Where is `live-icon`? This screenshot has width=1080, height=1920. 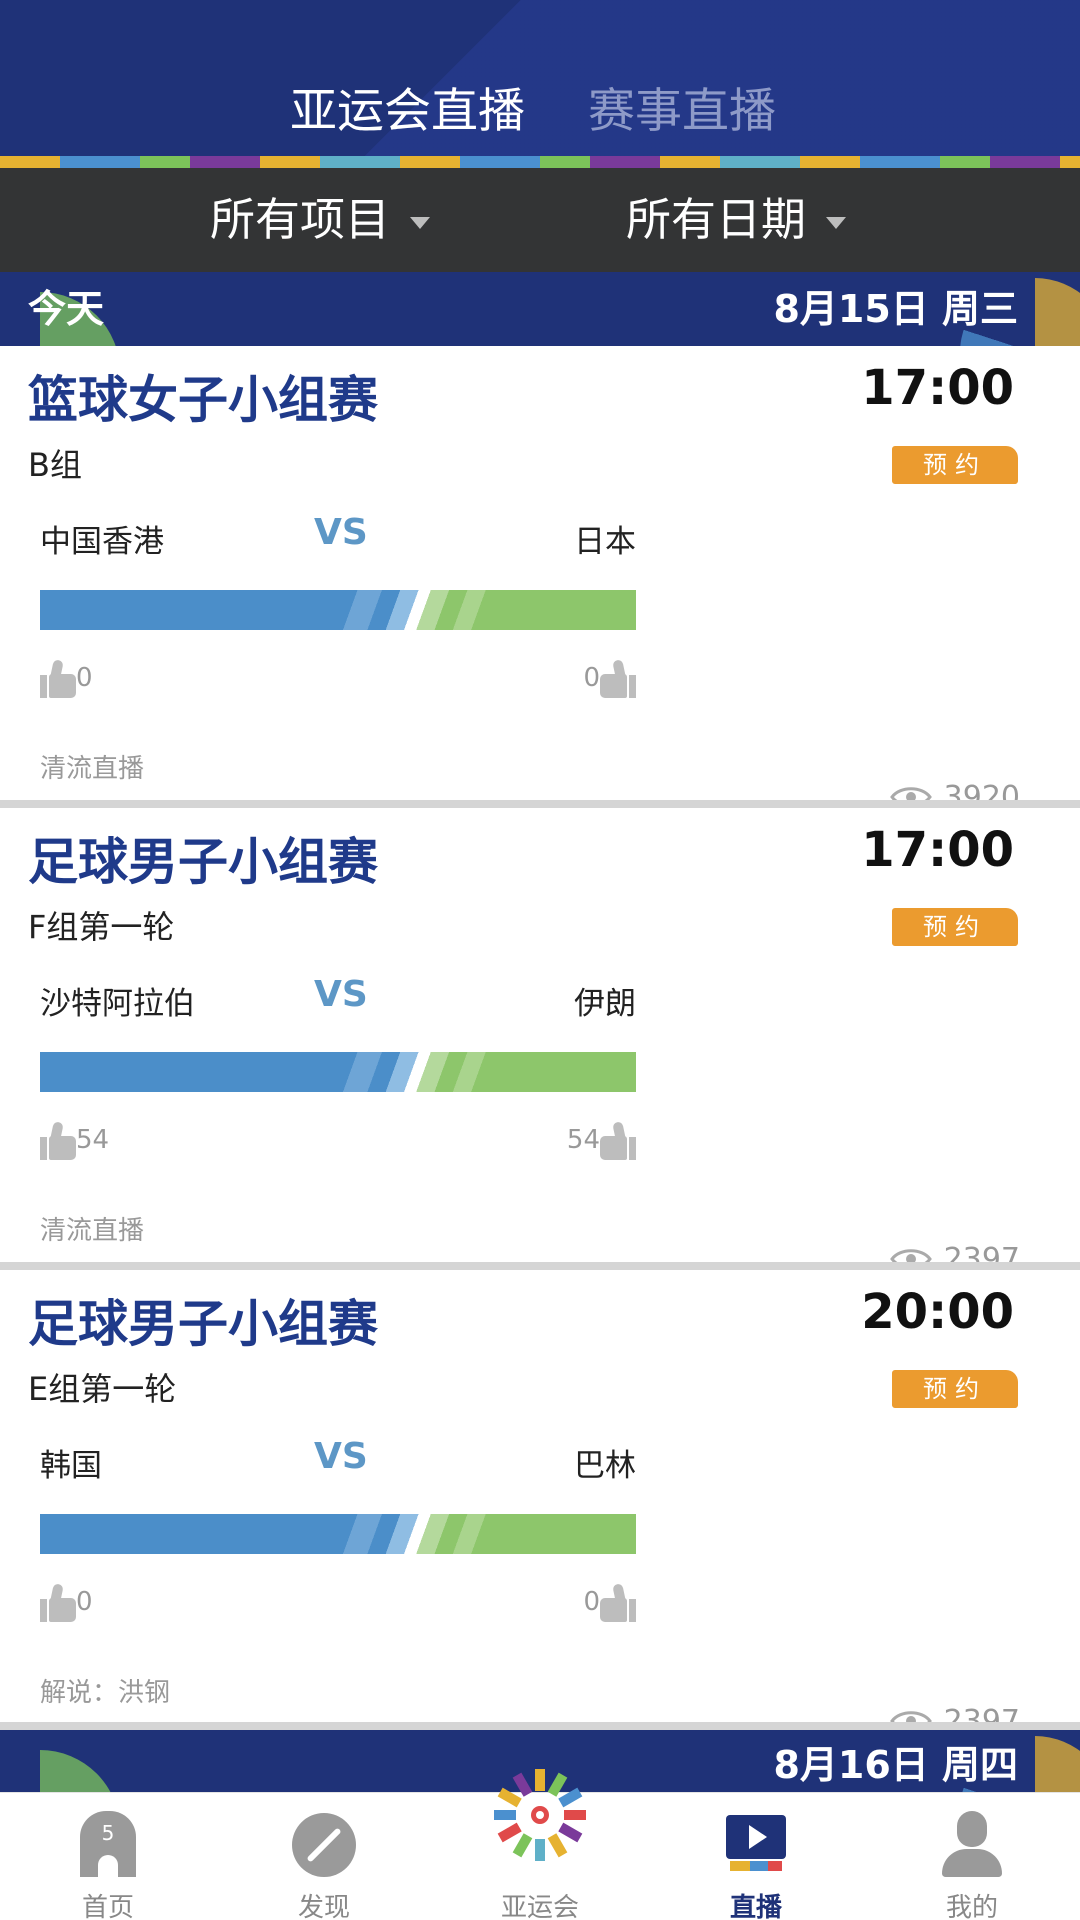 live-icon is located at coordinates (756, 1845).